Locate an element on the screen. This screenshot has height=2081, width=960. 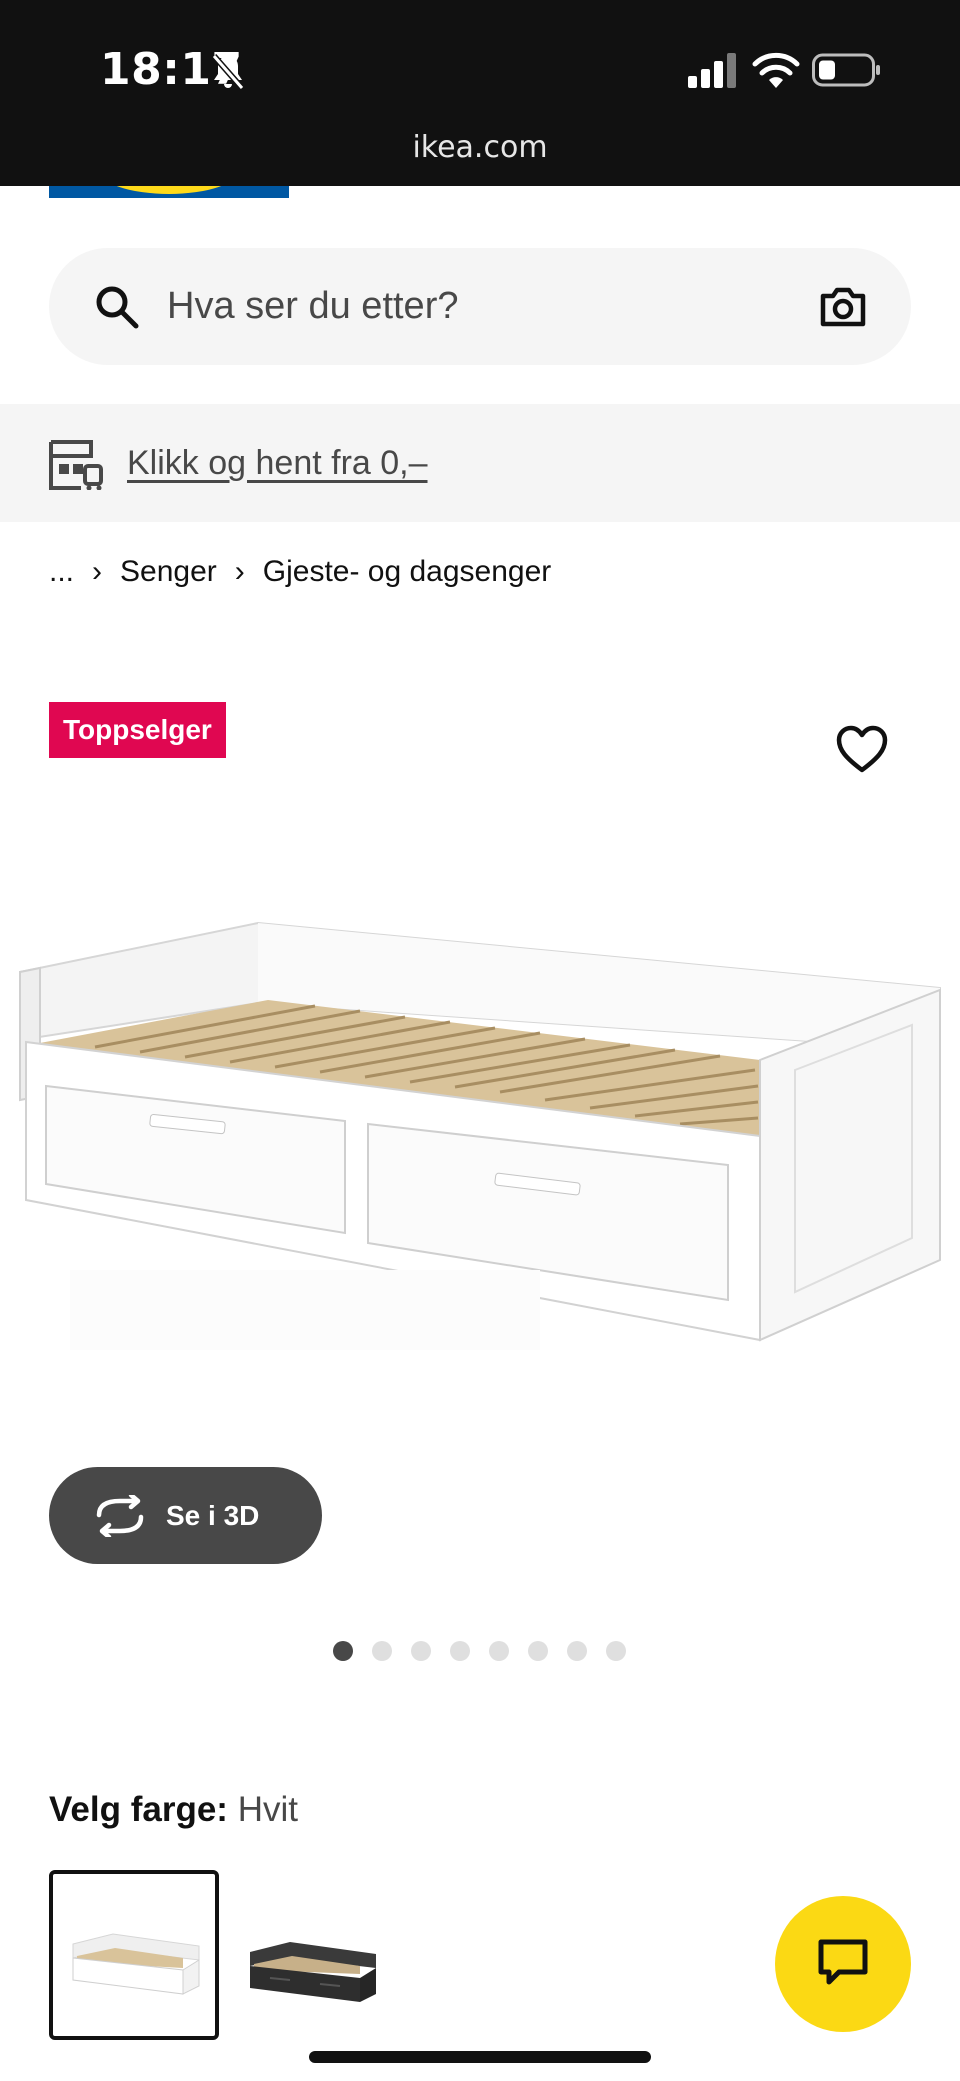
color-swatch-white is located at coordinates (134, 1955).